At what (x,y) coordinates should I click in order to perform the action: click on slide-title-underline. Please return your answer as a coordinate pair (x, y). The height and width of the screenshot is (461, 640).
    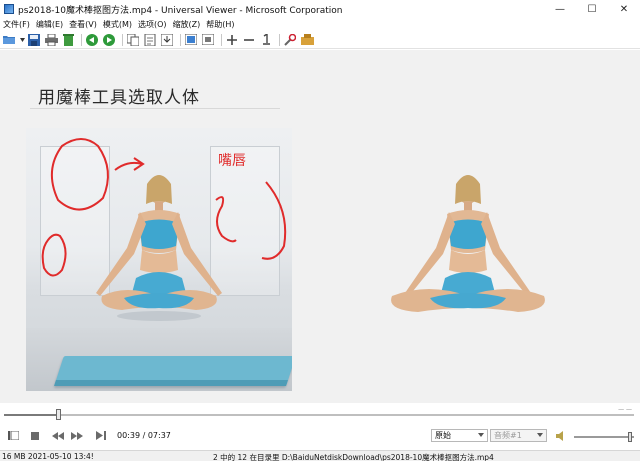
    Looking at the image, I should click on (155, 108).